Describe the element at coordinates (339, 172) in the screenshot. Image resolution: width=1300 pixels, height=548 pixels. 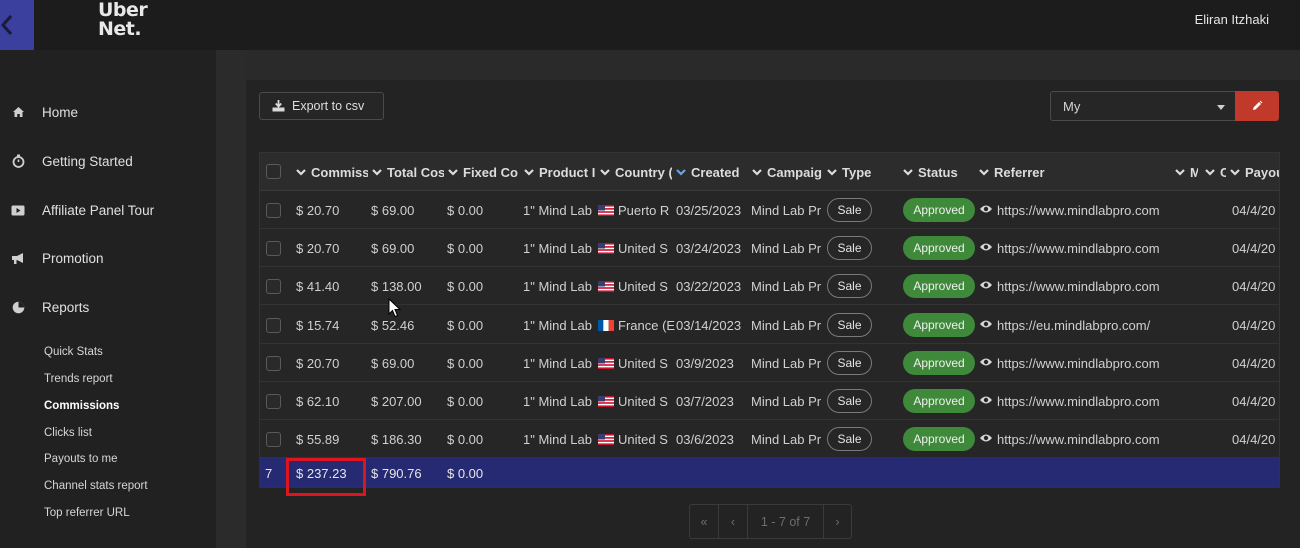
I see `column-header-label: Commiss` at that location.